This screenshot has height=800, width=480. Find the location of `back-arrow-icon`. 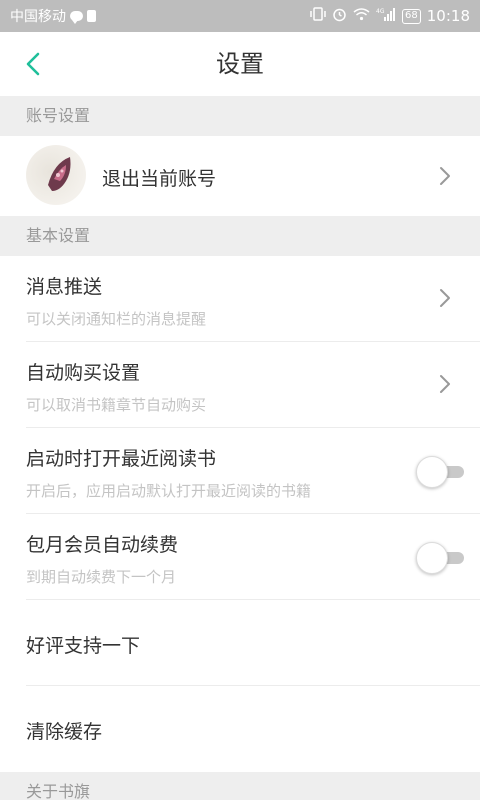

back-arrow-icon is located at coordinates (33, 64).